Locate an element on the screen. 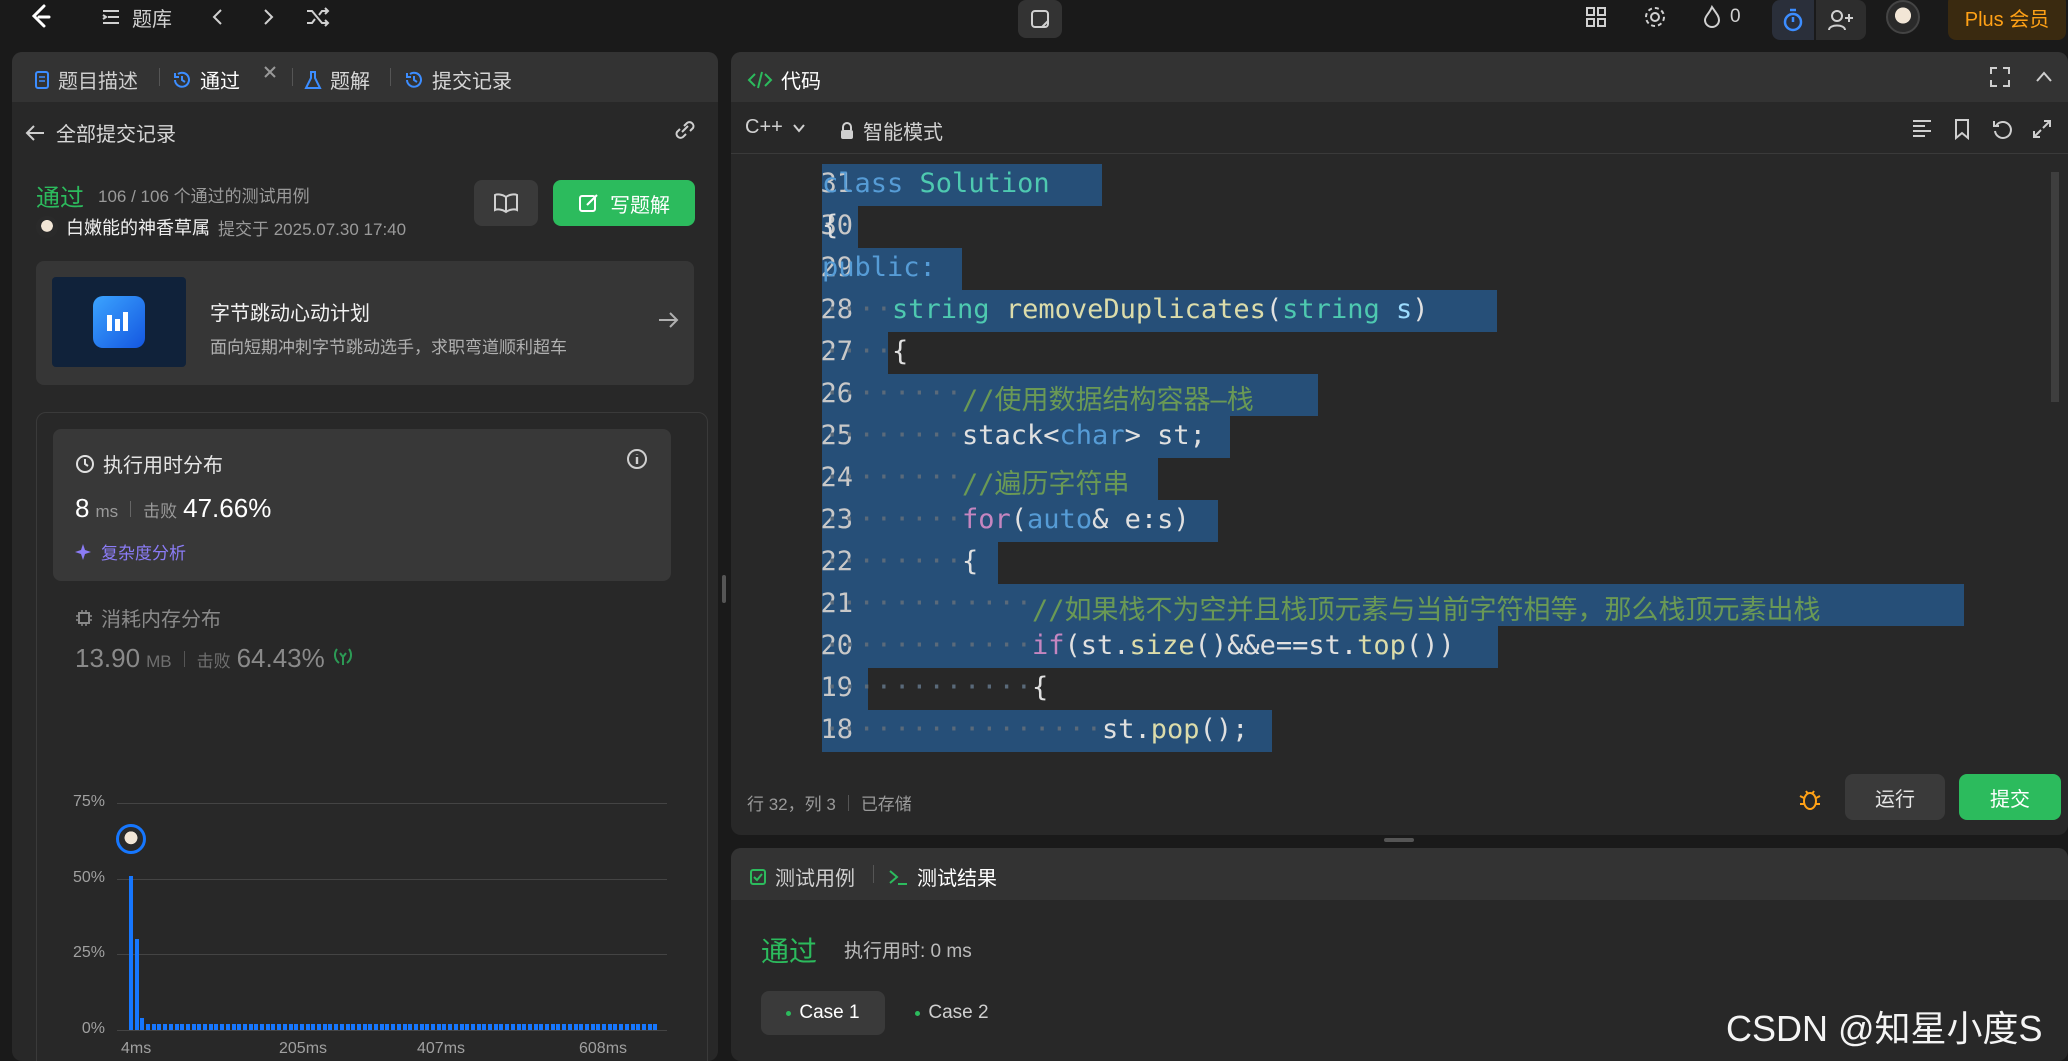 Image resolution: width=2068 pixels, height=1061 pixels. prev-problem-button is located at coordinates (218, 17).